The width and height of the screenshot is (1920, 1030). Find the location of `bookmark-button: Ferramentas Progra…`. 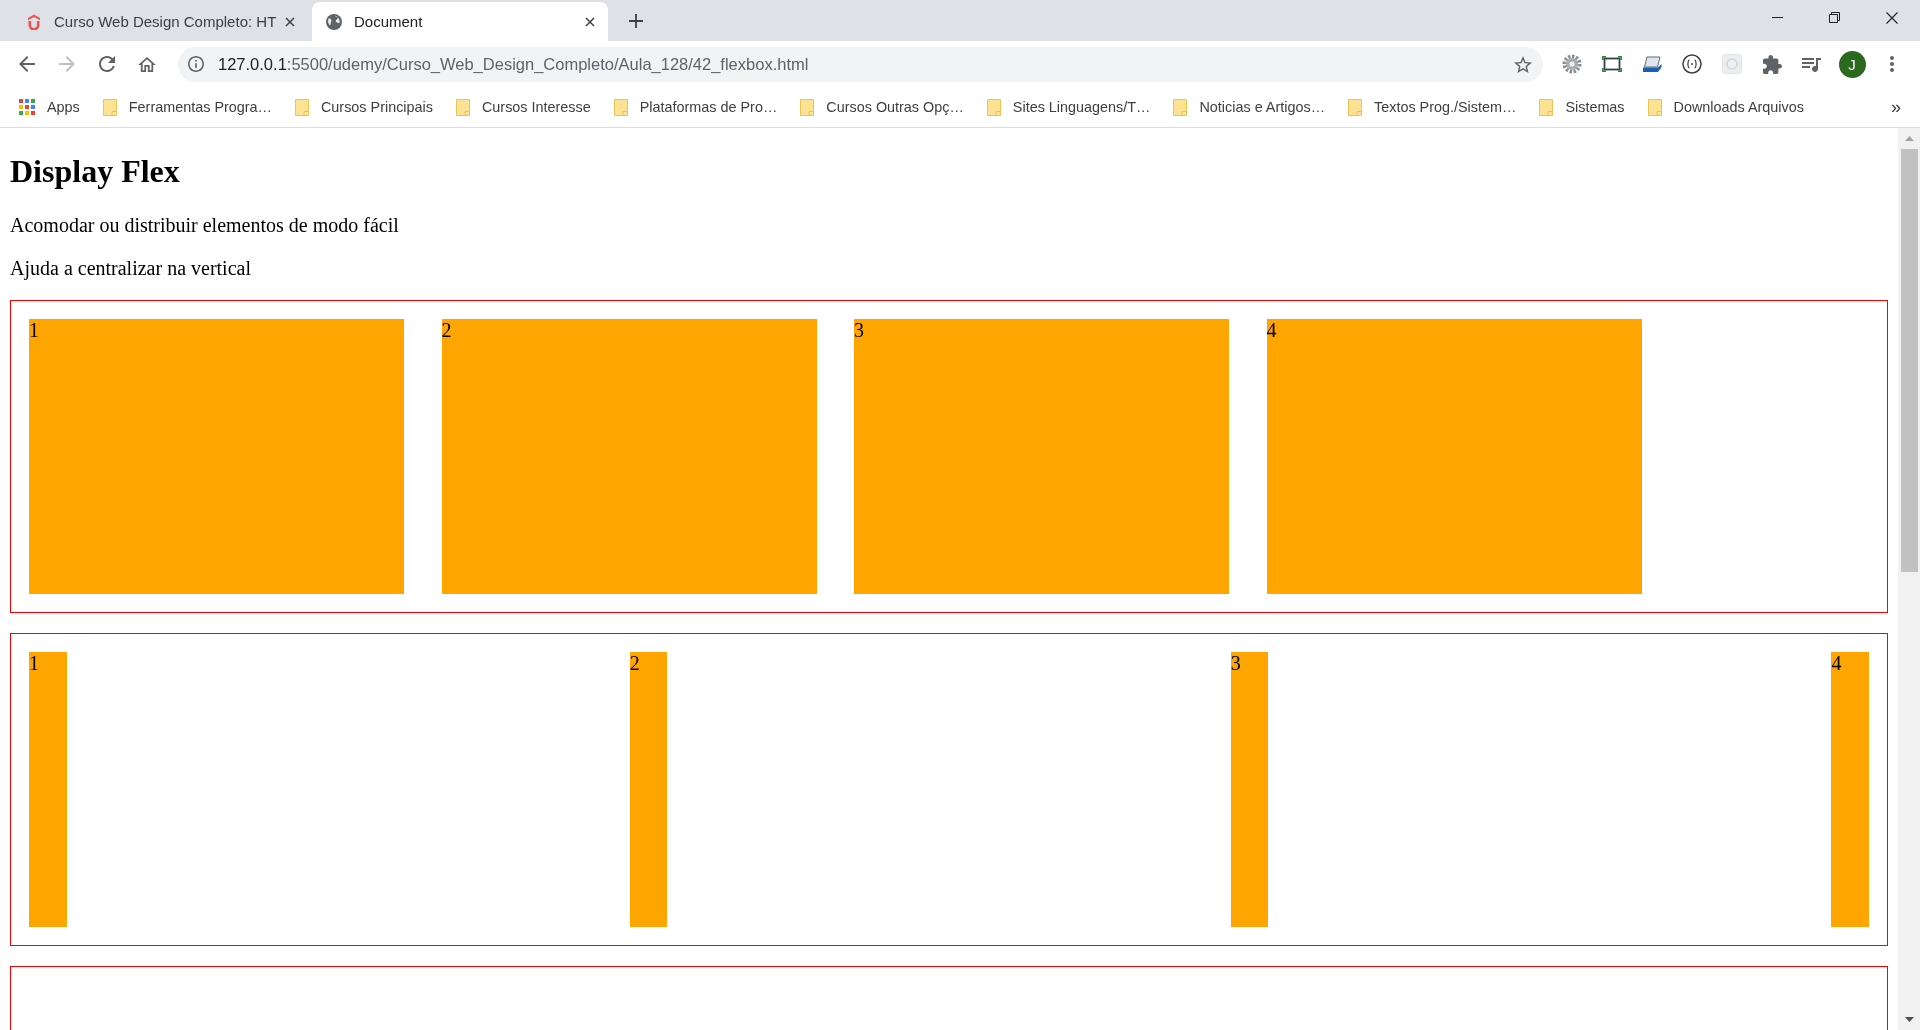

bookmark-button: Ferramentas Progra… is located at coordinates (187, 107).